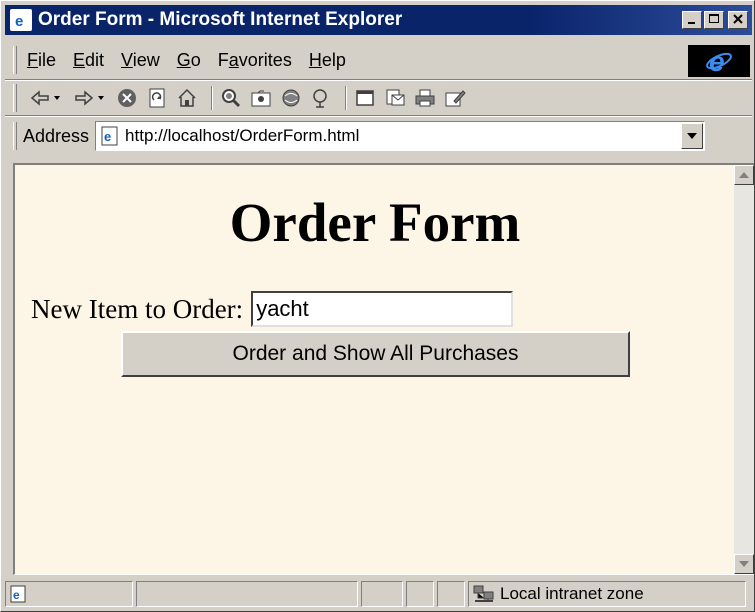 This screenshot has height=612, width=755. I want to click on address-dropdown-button, so click(692, 136).